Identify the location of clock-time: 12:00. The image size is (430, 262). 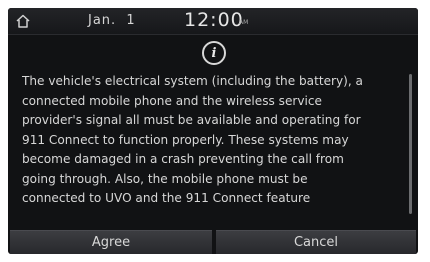
(214, 20).